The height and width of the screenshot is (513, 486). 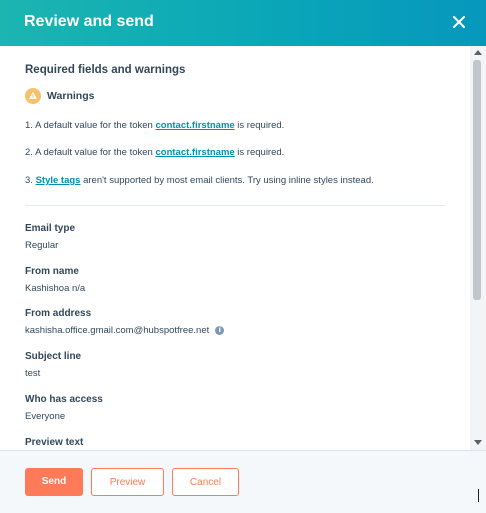 I want to click on from-name-label: From name, so click(x=52, y=271).